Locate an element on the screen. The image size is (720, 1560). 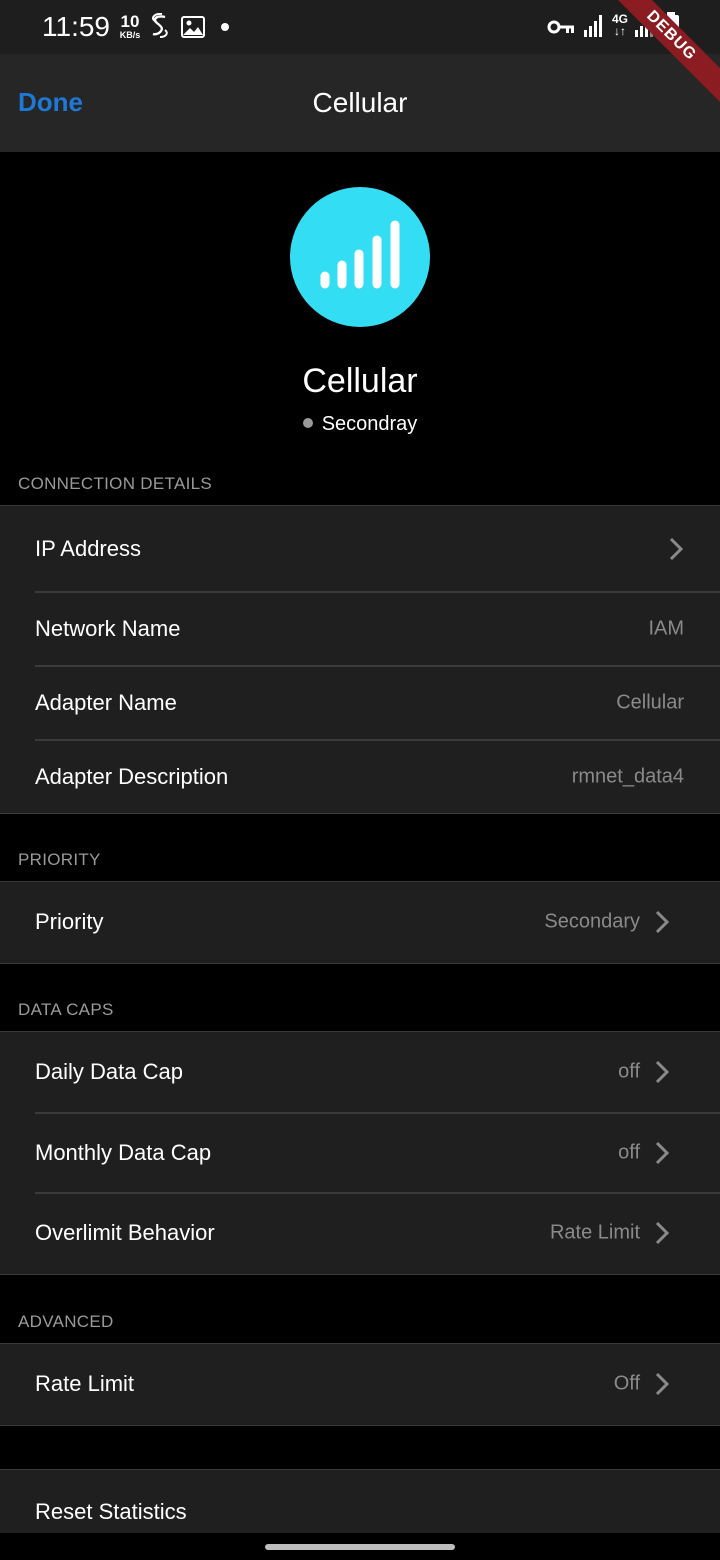
network-speed: 10 KB/s is located at coordinates (130, 26).